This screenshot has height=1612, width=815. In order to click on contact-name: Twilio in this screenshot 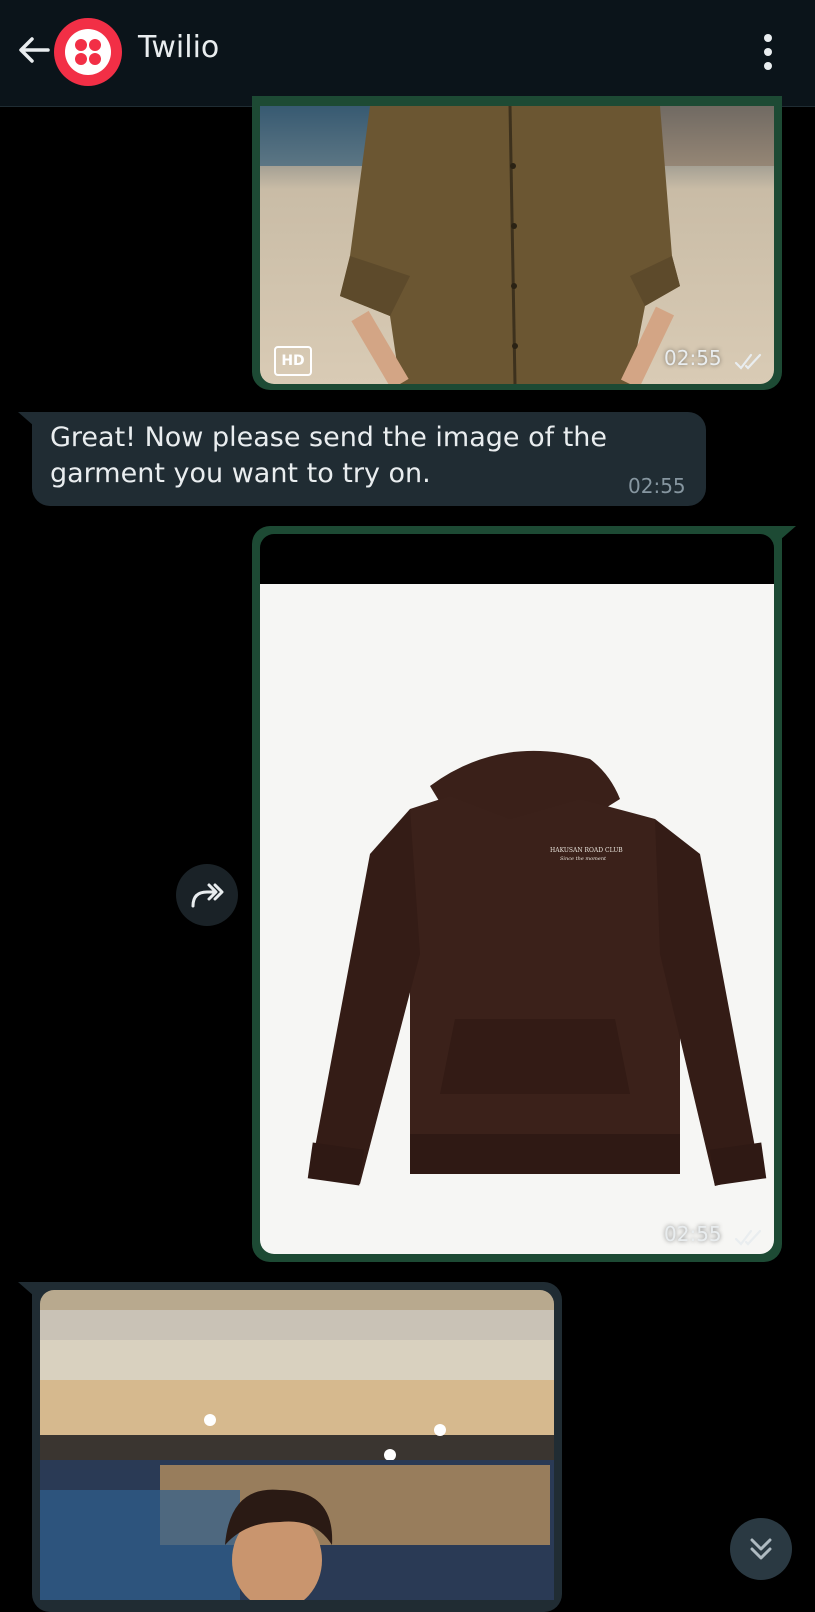, I will do `click(178, 47)`.